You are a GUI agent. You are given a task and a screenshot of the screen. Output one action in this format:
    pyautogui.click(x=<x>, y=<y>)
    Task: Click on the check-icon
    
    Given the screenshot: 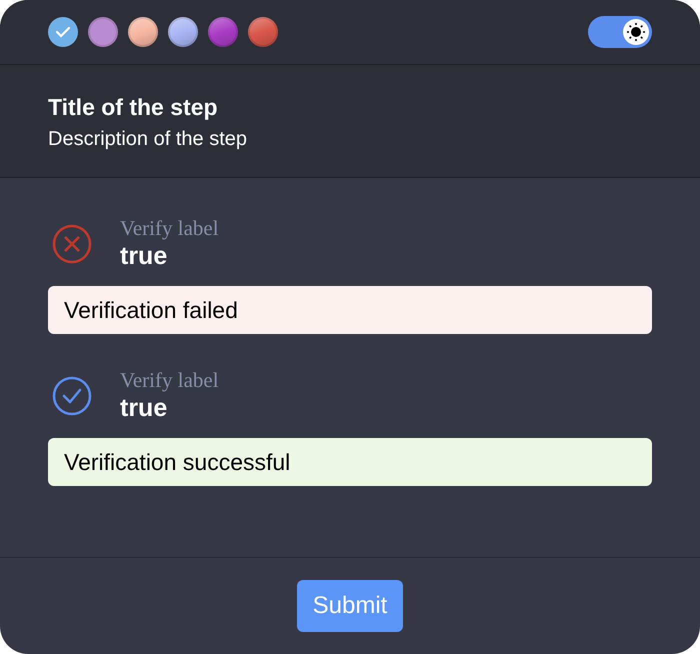 What is the action you would take?
    pyautogui.click(x=63, y=32)
    